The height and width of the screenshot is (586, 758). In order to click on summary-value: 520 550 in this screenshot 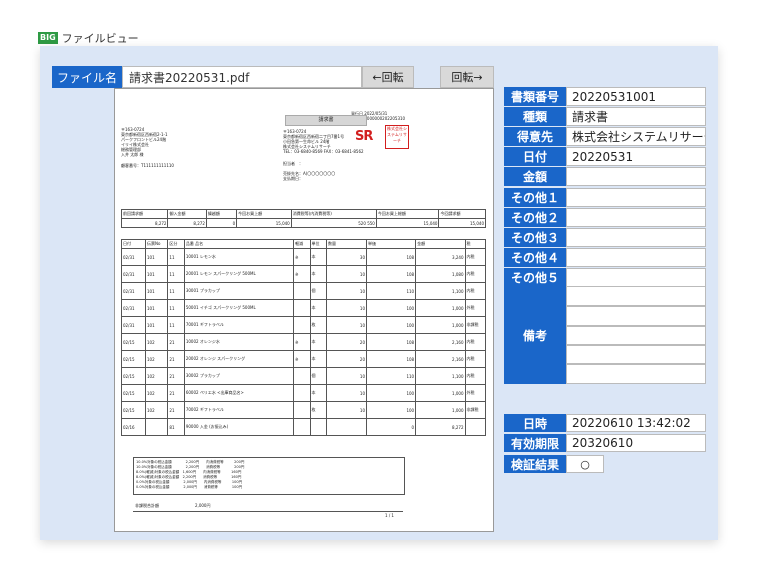, I will do `click(333, 223)`.